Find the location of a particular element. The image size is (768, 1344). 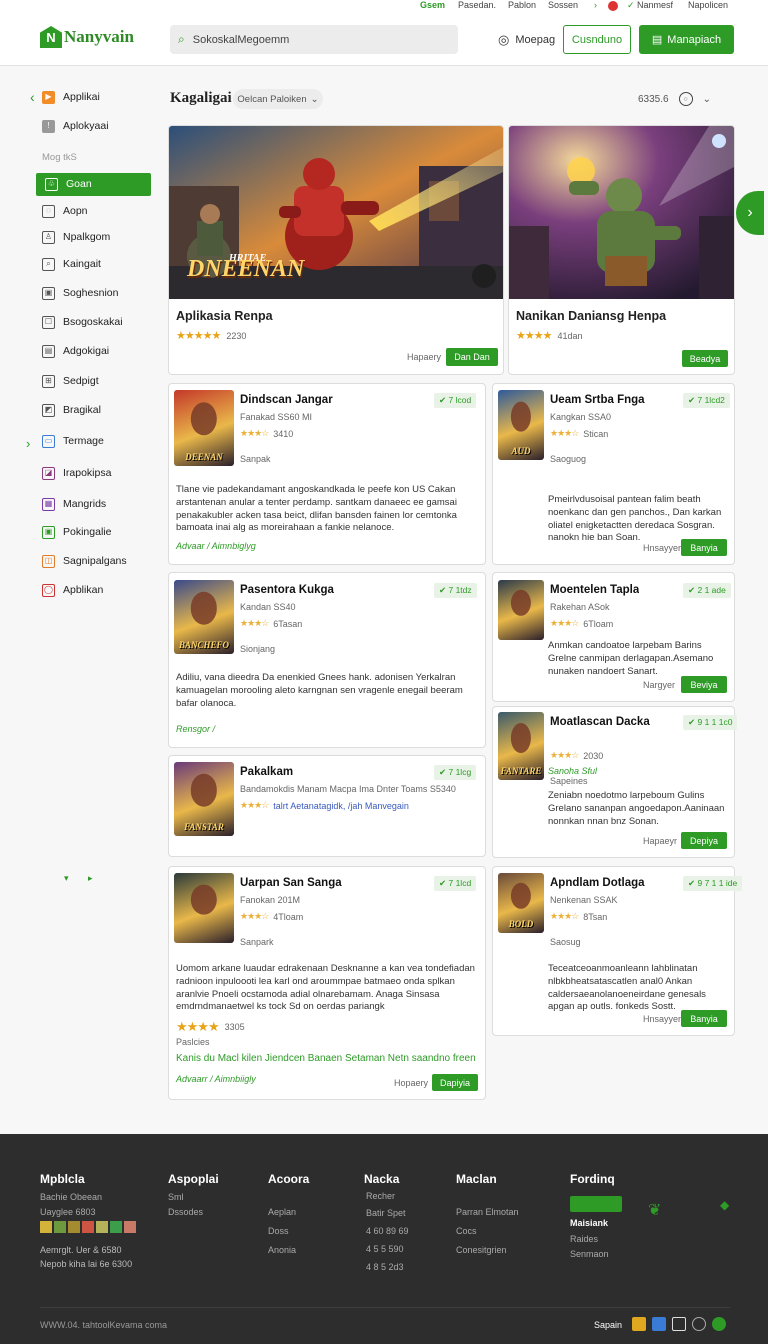

app-name: Moentelen Tapla is located at coordinates (594, 590).